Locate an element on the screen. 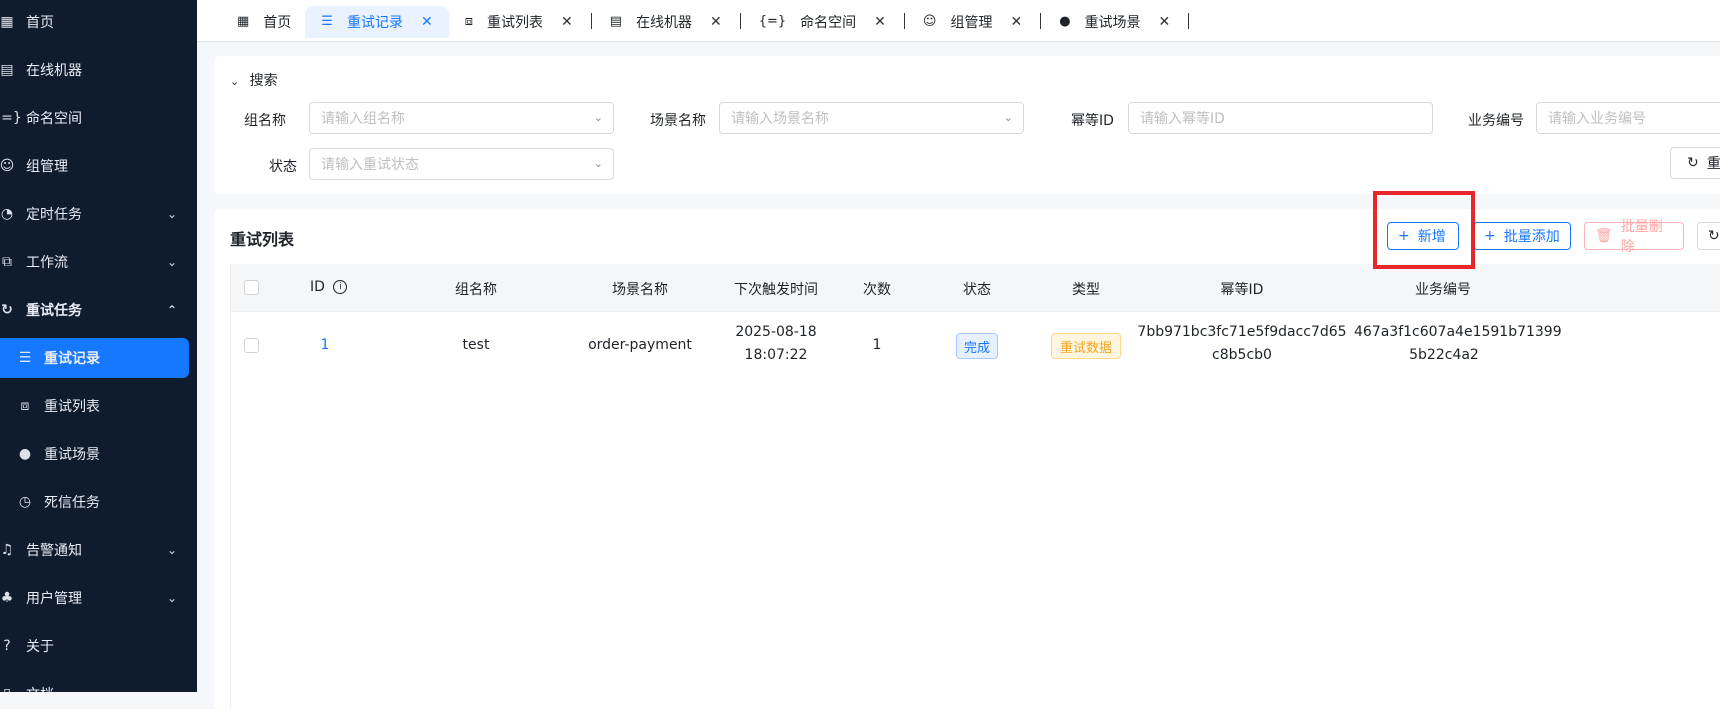 Image resolution: width=1720 pixels, height=709 pixels. column-header-id-label: ID is located at coordinates (317, 287).